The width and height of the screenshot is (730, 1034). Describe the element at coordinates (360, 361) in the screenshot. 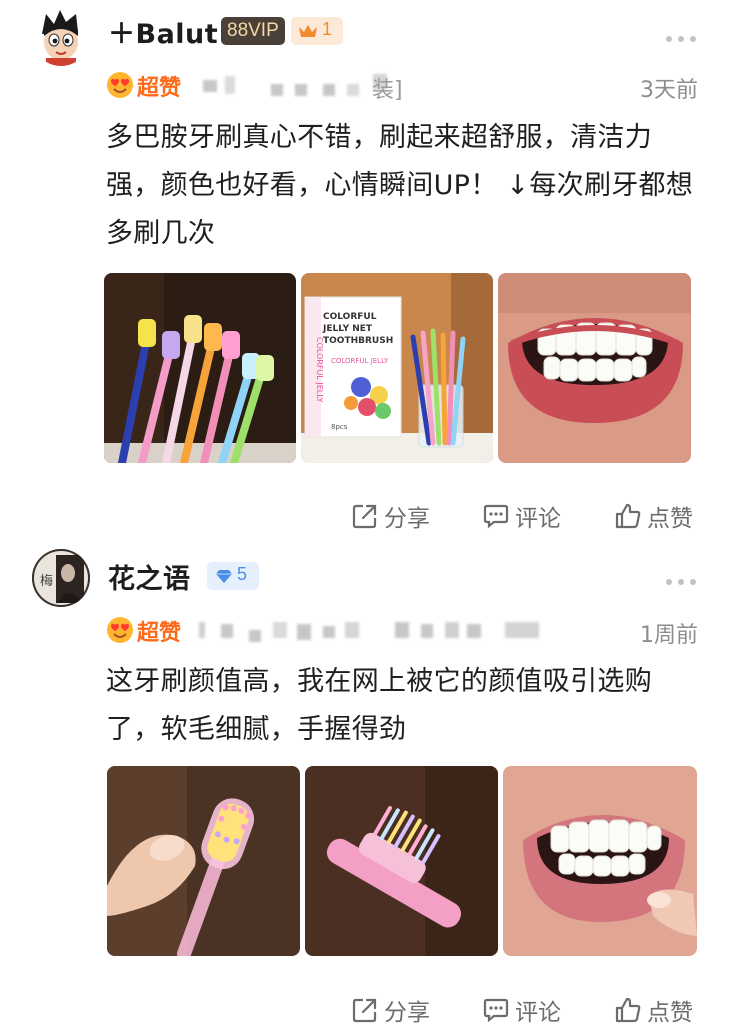

I see `package-tag: COLORFUL JELLY` at that location.